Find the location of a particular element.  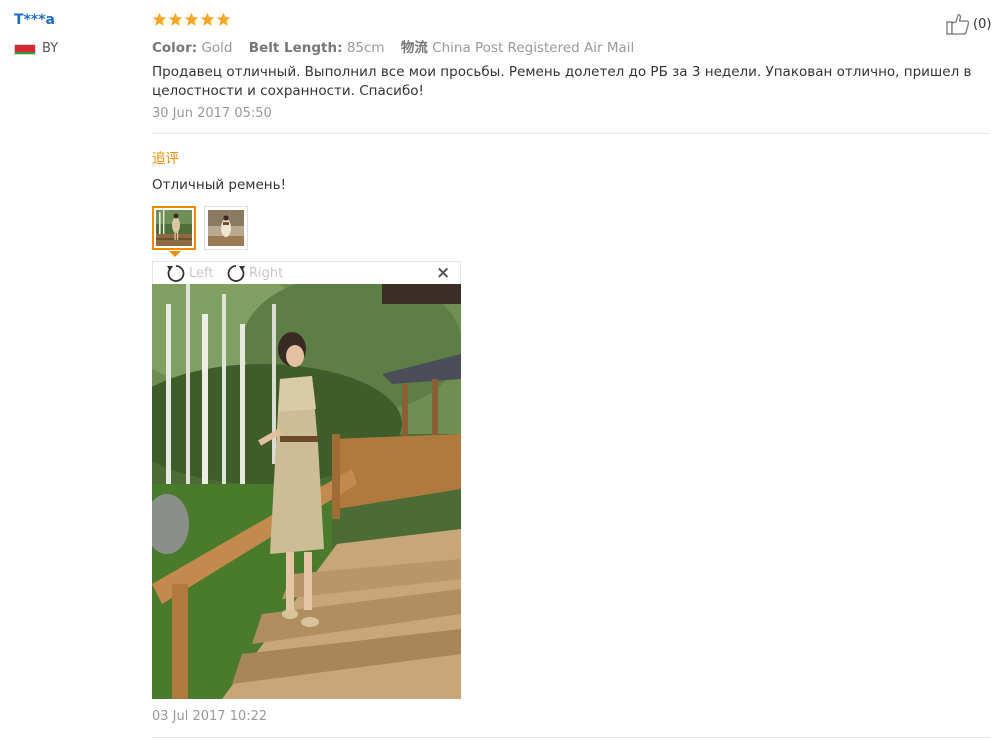

shipping-value: China Post Registered Air Mail is located at coordinates (533, 48).